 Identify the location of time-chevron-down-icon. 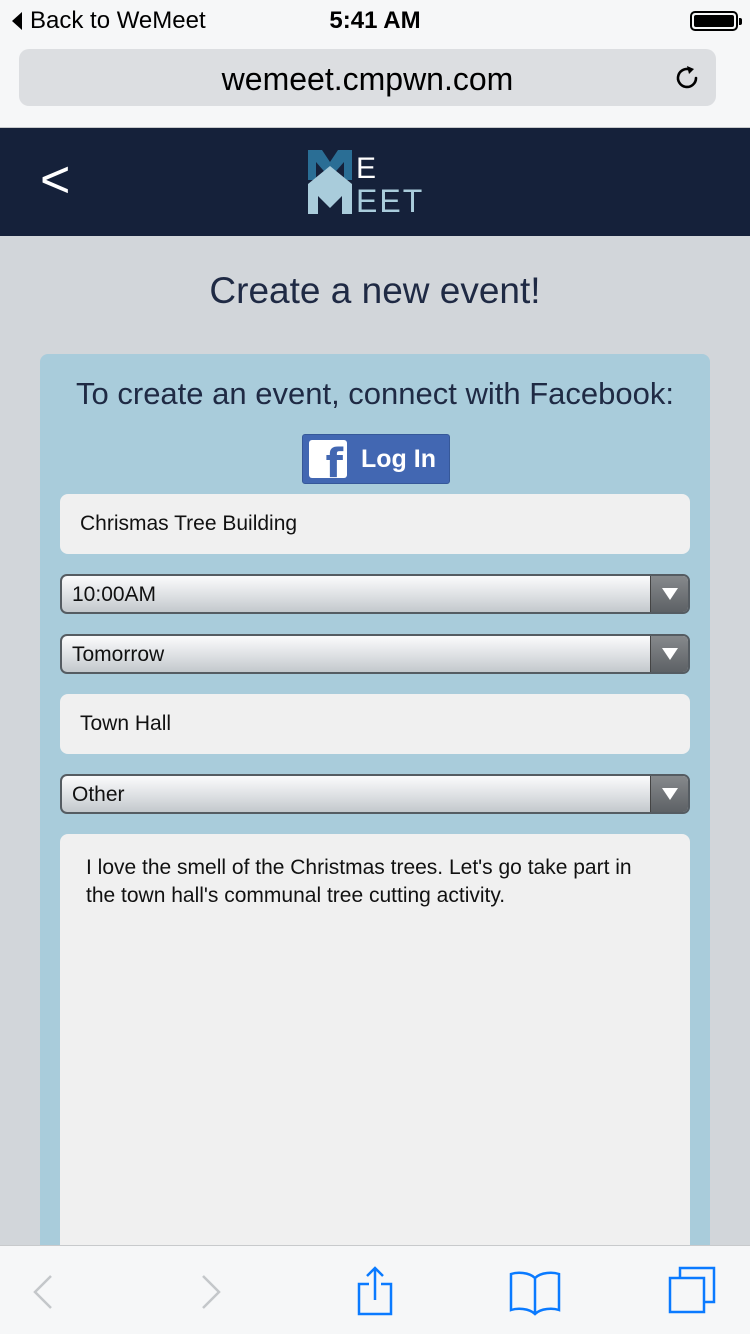
(669, 594).